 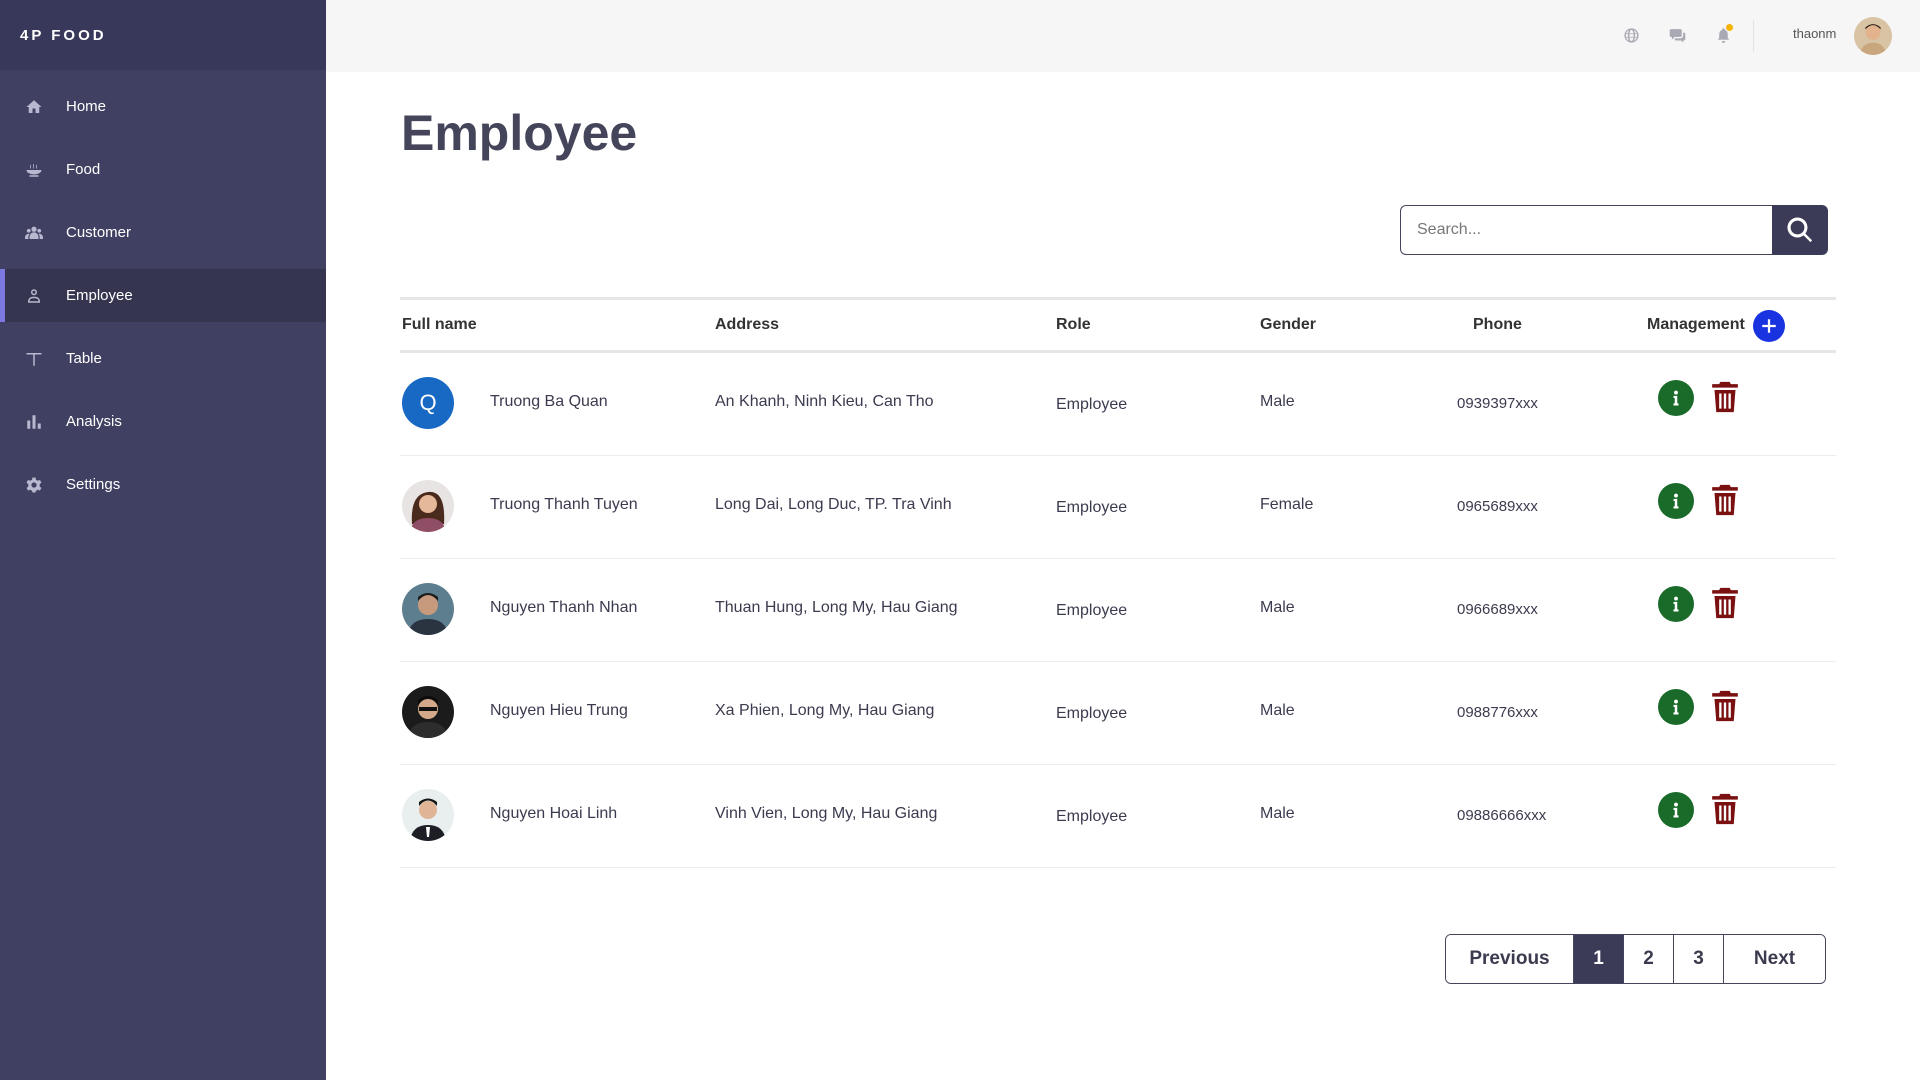 I want to click on employee-address: Vinh Vien, Long My, Hau Giang, so click(x=826, y=813).